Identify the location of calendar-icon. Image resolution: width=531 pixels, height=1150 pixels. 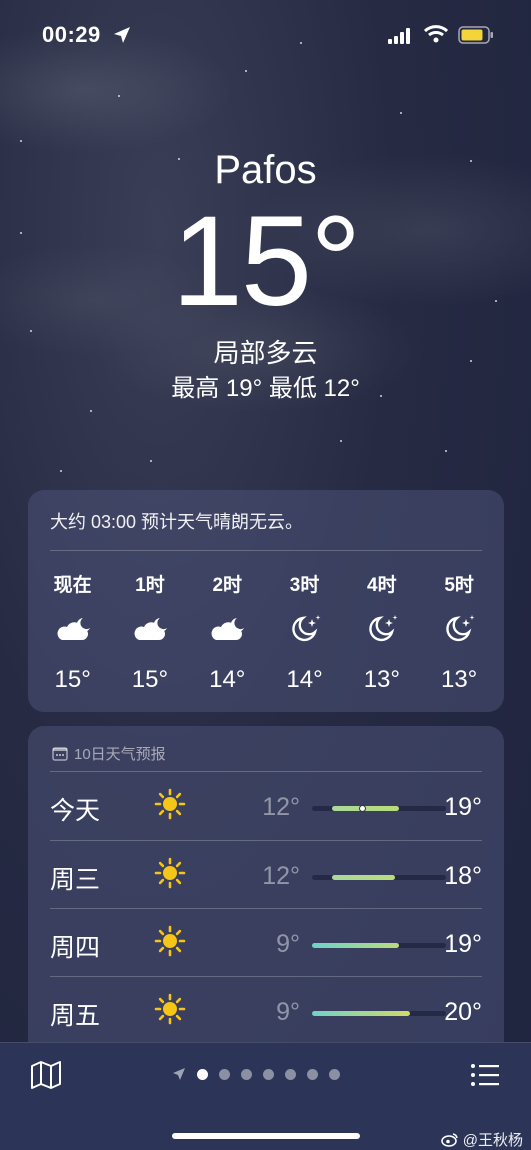
(60, 754).